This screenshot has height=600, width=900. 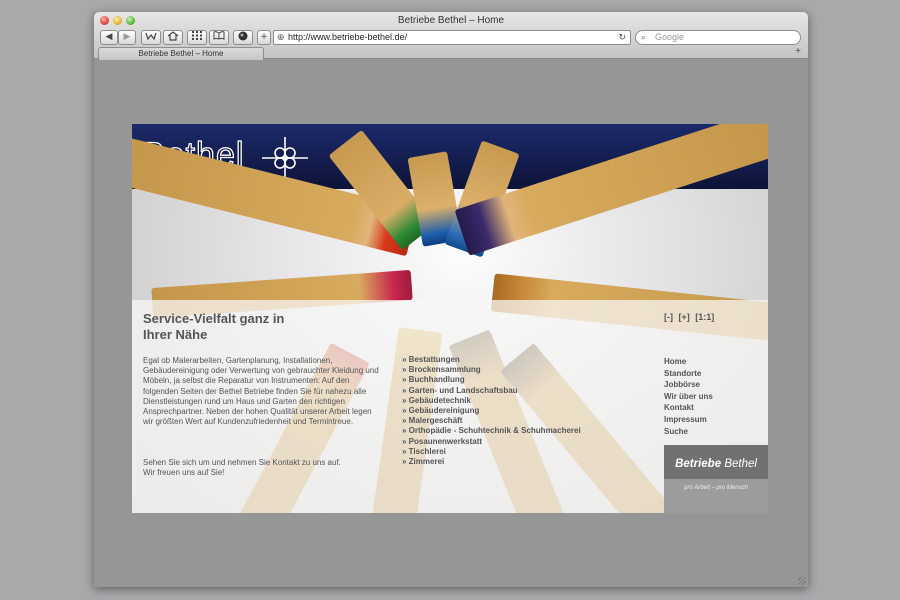 What do you see at coordinates (491, 370) in the screenshot?
I see `service-link: Brockensammlung` at bounding box center [491, 370].